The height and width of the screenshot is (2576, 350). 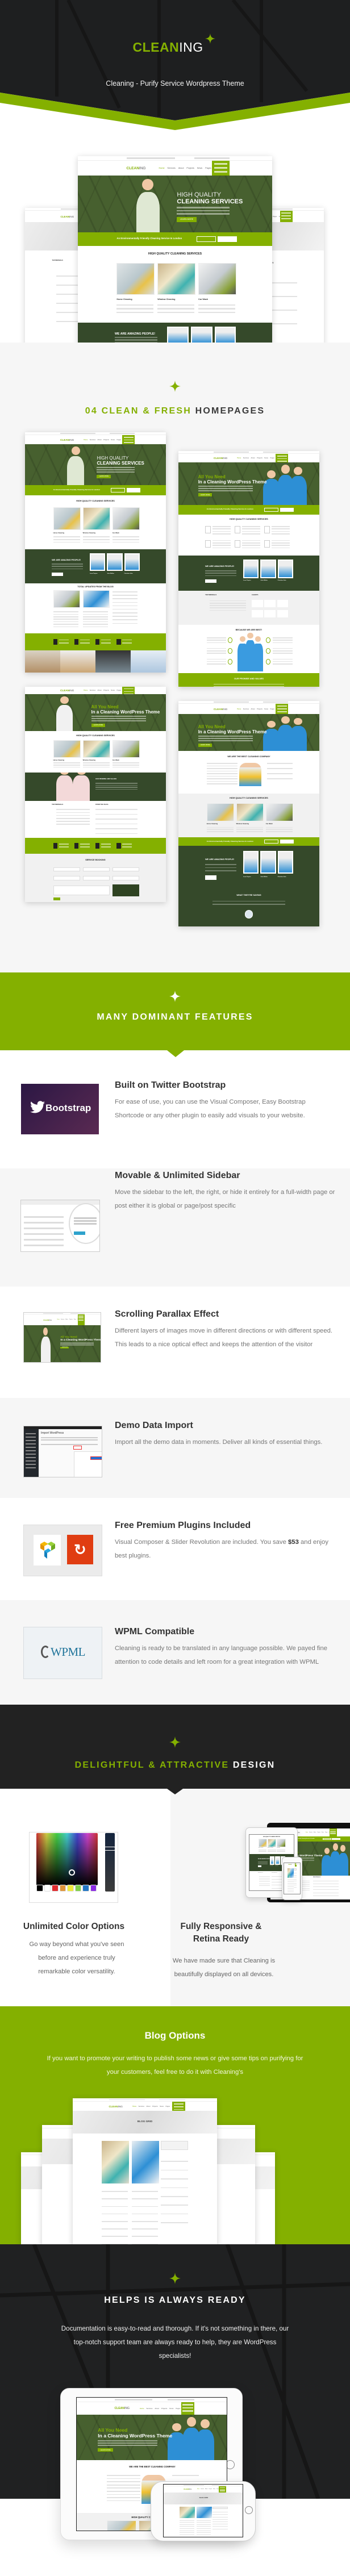 What do you see at coordinates (150, 158) in the screenshot?
I see `mock-block` at bounding box center [150, 158].